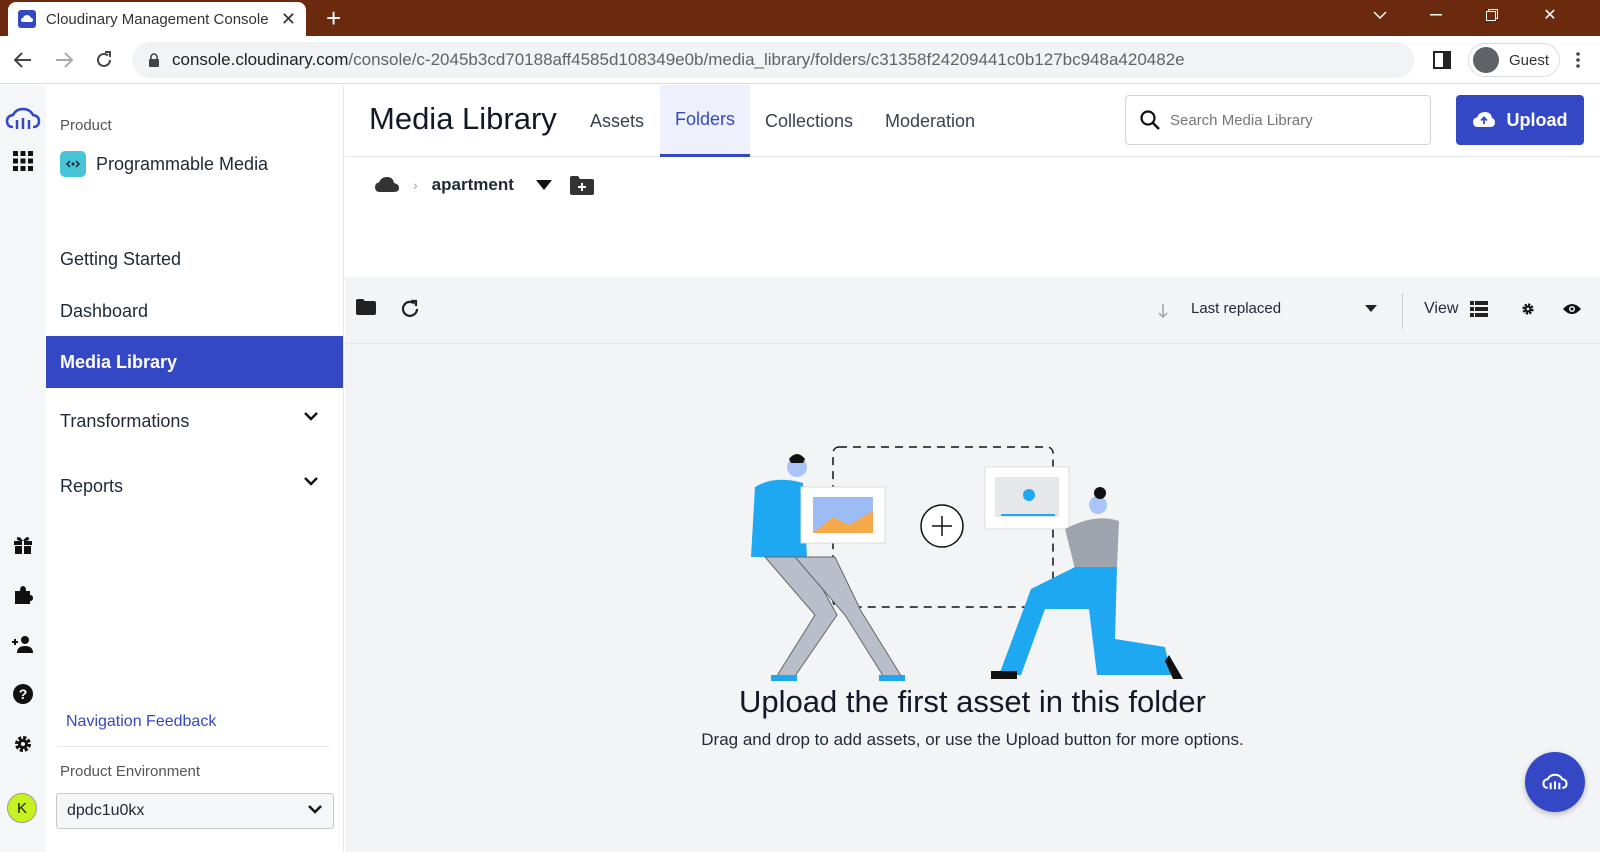  Describe the element at coordinates (1442, 60) in the screenshot. I see `side-panel-icon` at that location.